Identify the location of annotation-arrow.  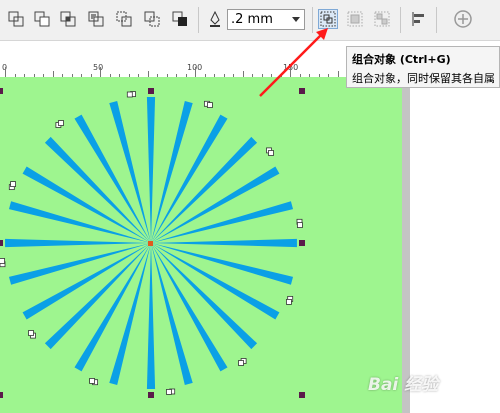
(293, 62).